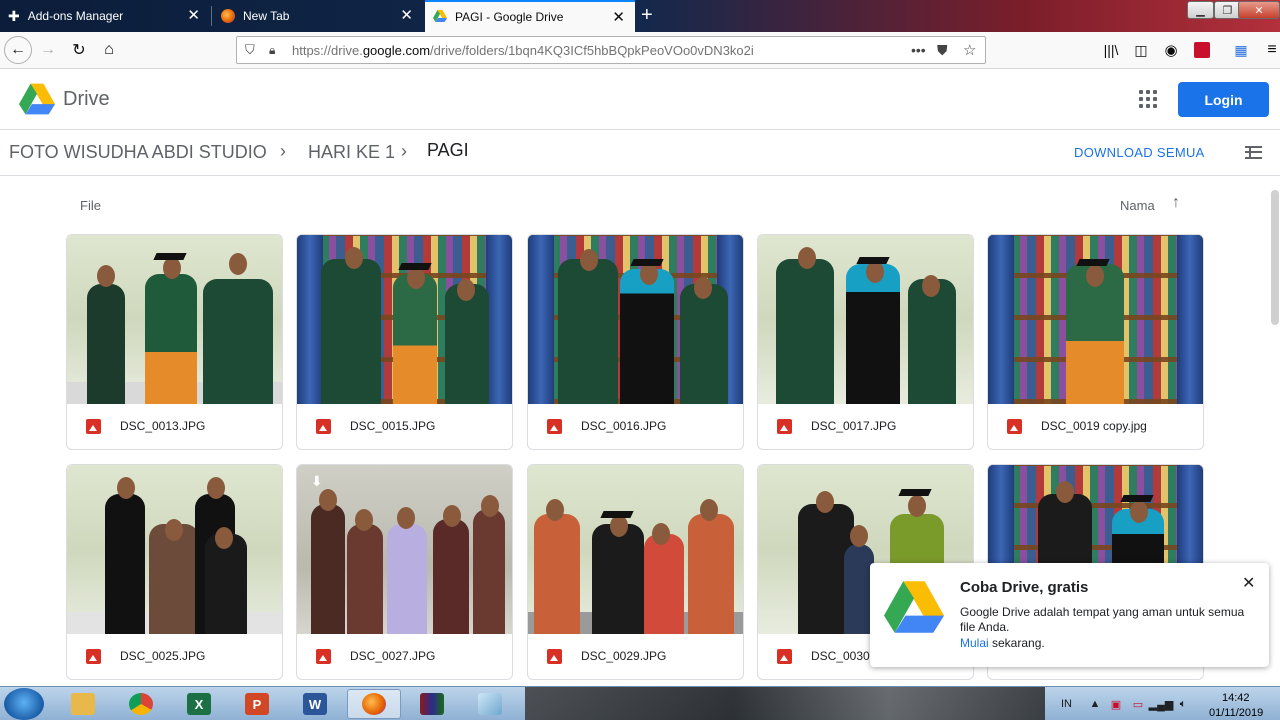 The height and width of the screenshot is (720, 1280). Describe the element at coordinates (318, 16) in the screenshot. I see `tab-new-tab: New Tab ✕` at that location.